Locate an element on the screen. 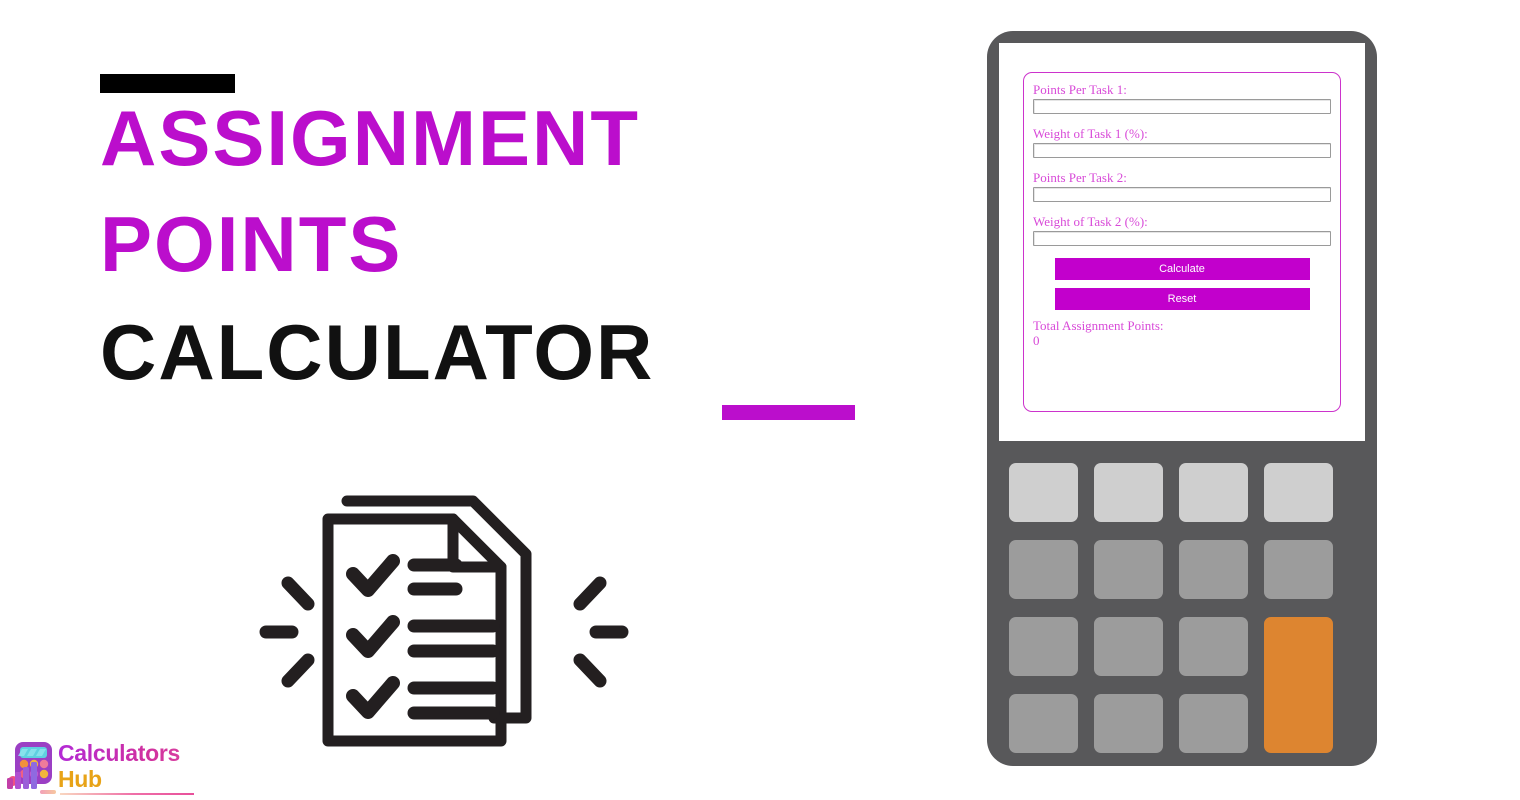  weight-of-task-1-input is located at coordinates (1182, 150).